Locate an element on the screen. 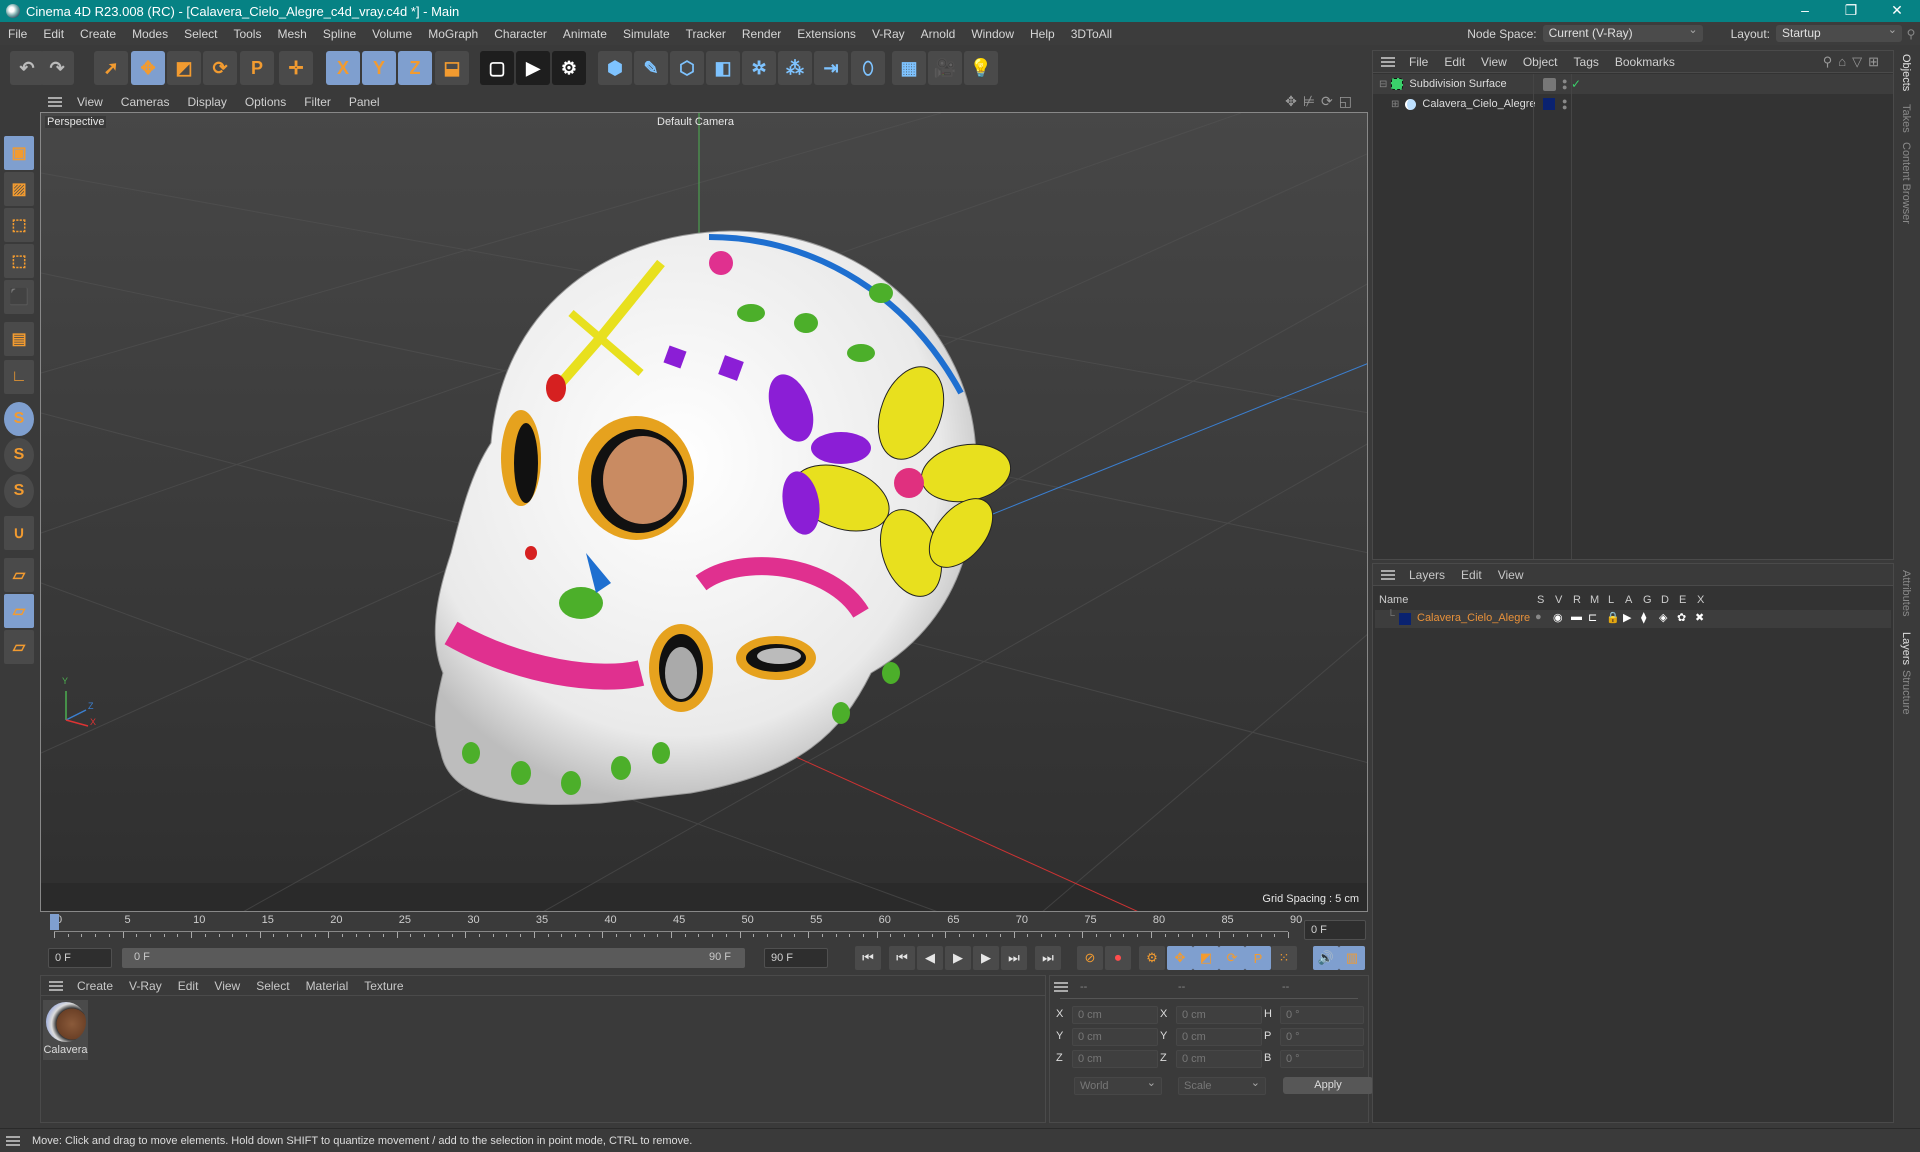 The height and width of the screenshot is (1152, 1920). coordinate-space-dropdown: World is located at coordinates (1118, 1085).